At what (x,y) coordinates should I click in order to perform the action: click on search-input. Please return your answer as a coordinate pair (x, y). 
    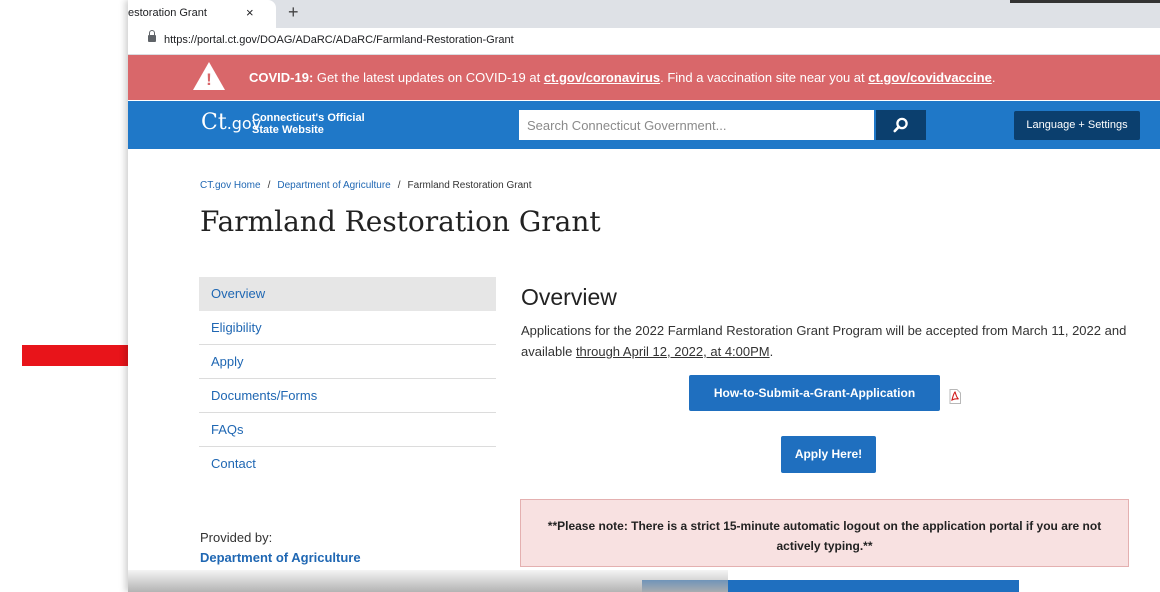
    Looking at the image, I should click on (696, 125).